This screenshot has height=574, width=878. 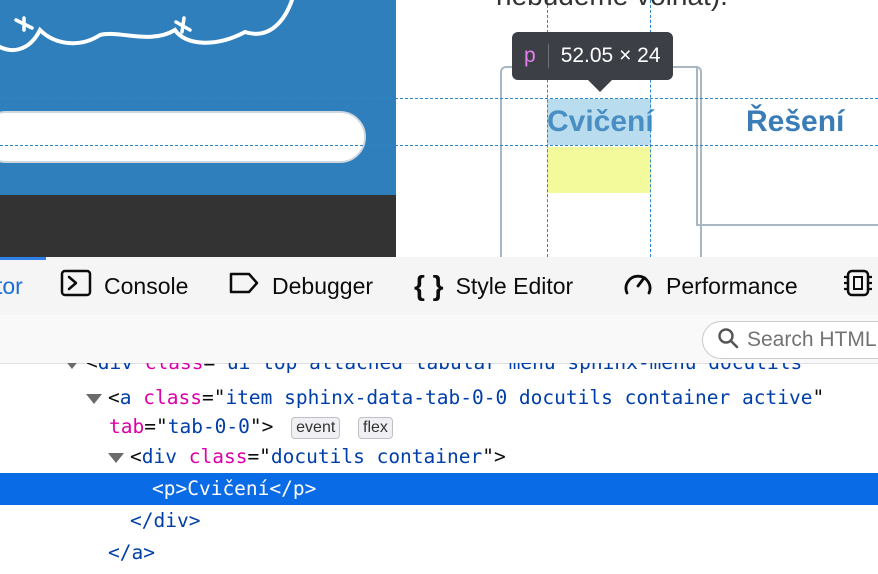 I want to click on markup-node-p-selected: <p>Cvičení</p>, so click(x=439, y=489).